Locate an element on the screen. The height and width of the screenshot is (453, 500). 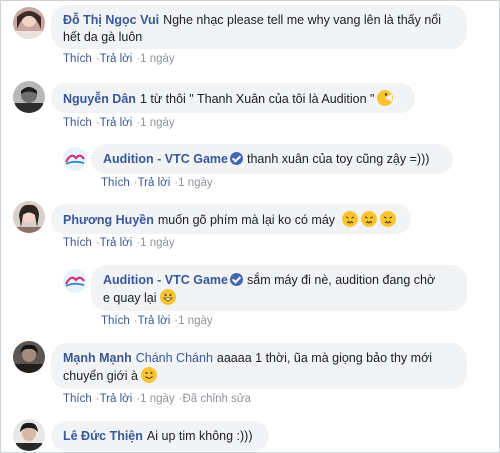
comment-author: Nguyễn Dân is located at coordinates (99, 99).